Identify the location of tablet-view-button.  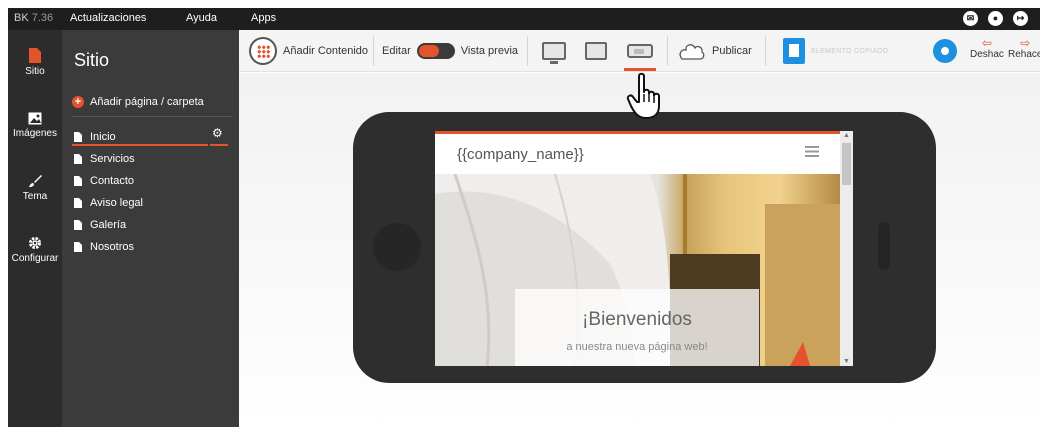
(596, 51).